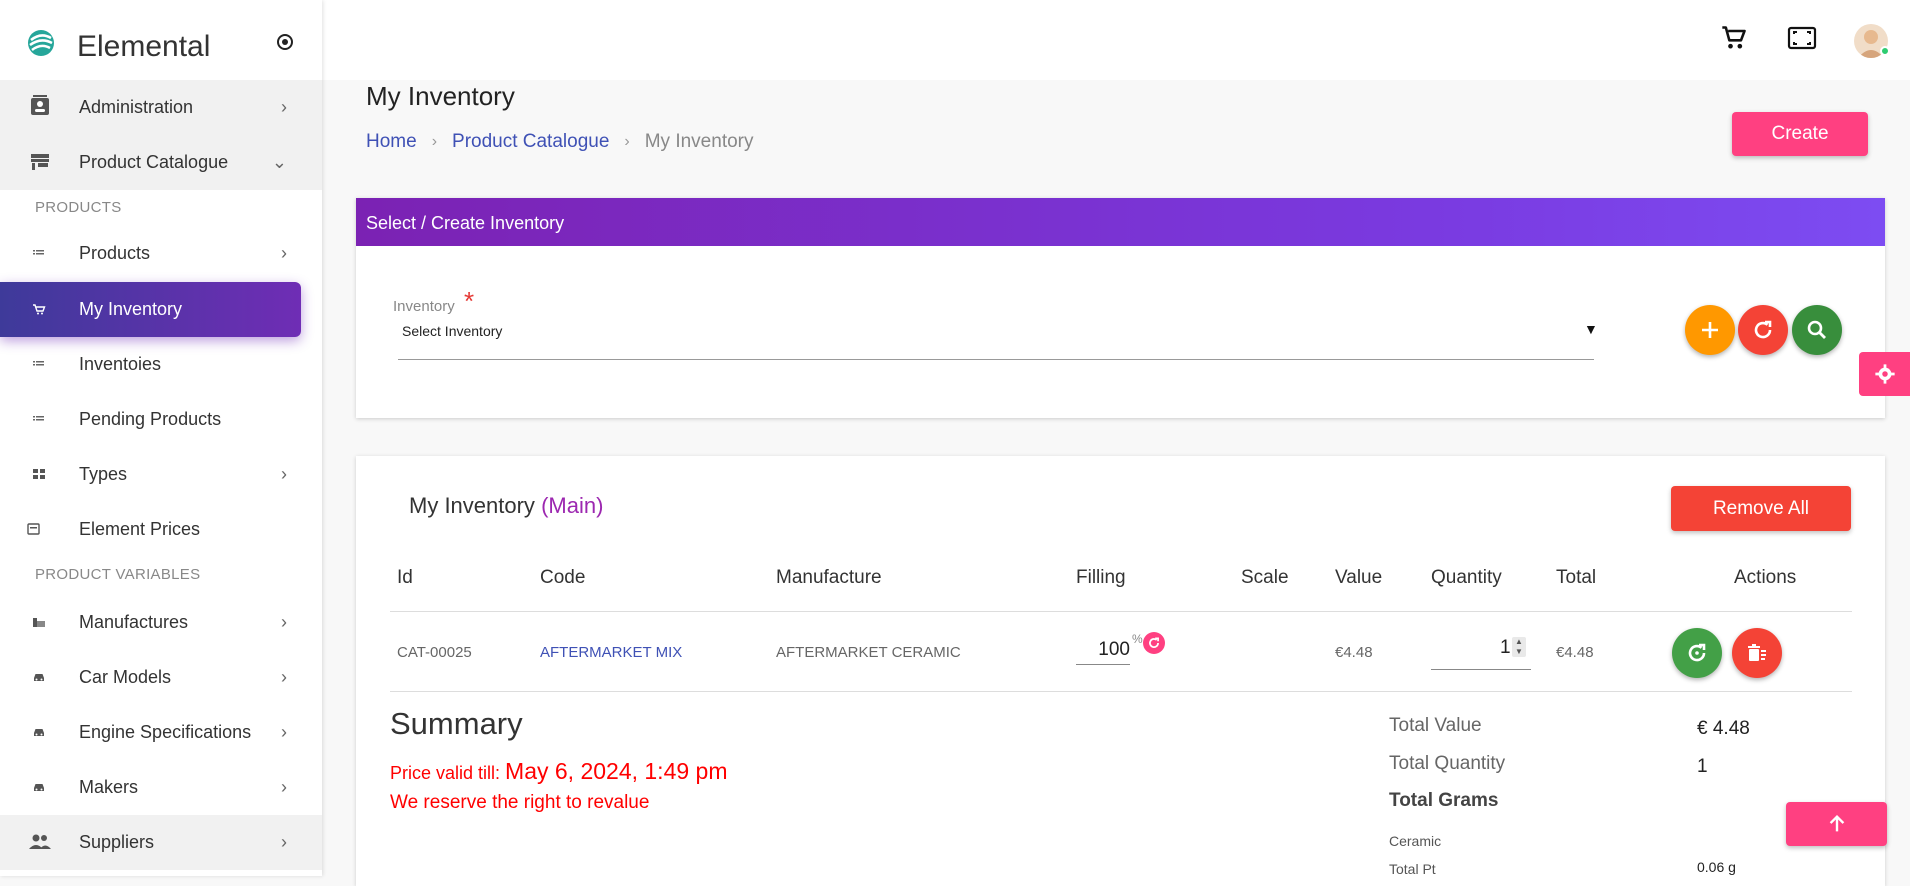 The image size is (1910, 886). Describe the element at coordinates (520, 802) in the screenshot. I see `reserve-note: We reserve the right to revalue` at that location.